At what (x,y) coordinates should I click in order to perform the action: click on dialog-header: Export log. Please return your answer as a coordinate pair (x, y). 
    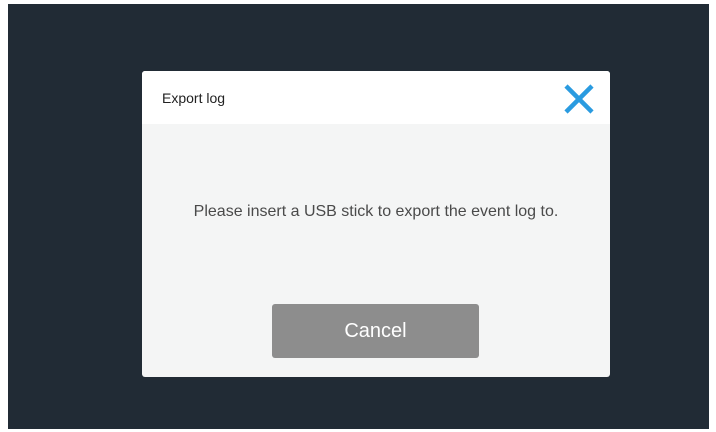
    Looking at the image, I should click on (376, 97).